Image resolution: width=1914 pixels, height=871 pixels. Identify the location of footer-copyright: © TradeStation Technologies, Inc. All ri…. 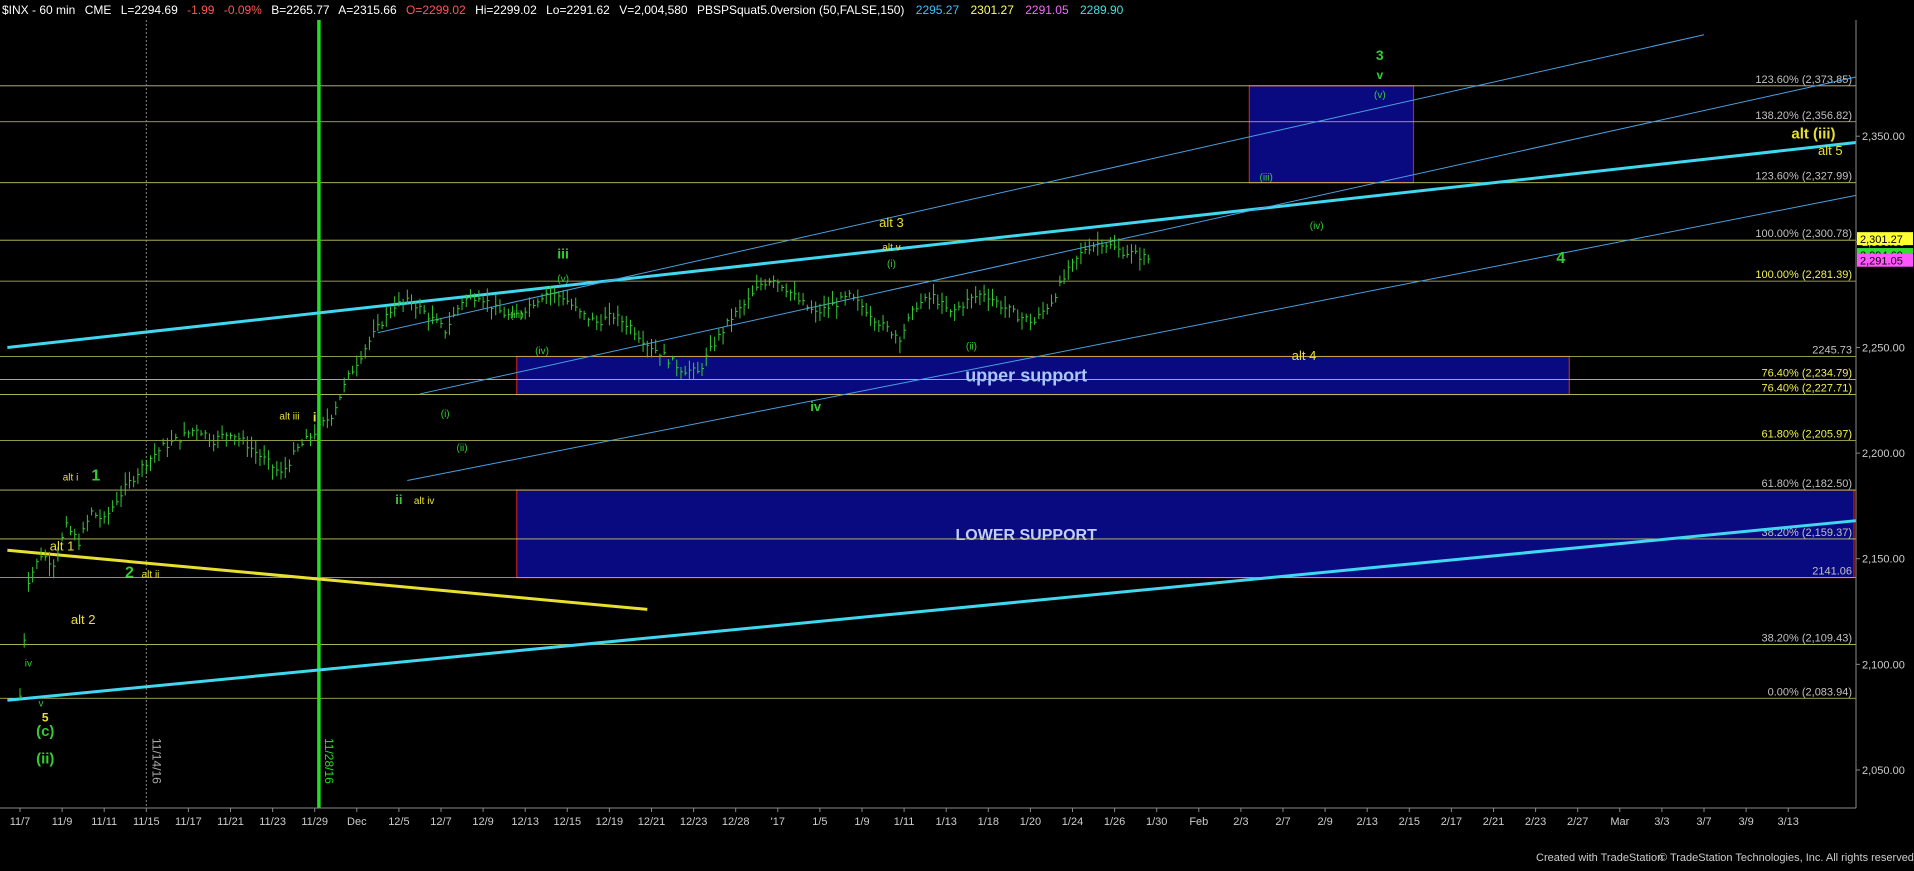
(1786, 858).